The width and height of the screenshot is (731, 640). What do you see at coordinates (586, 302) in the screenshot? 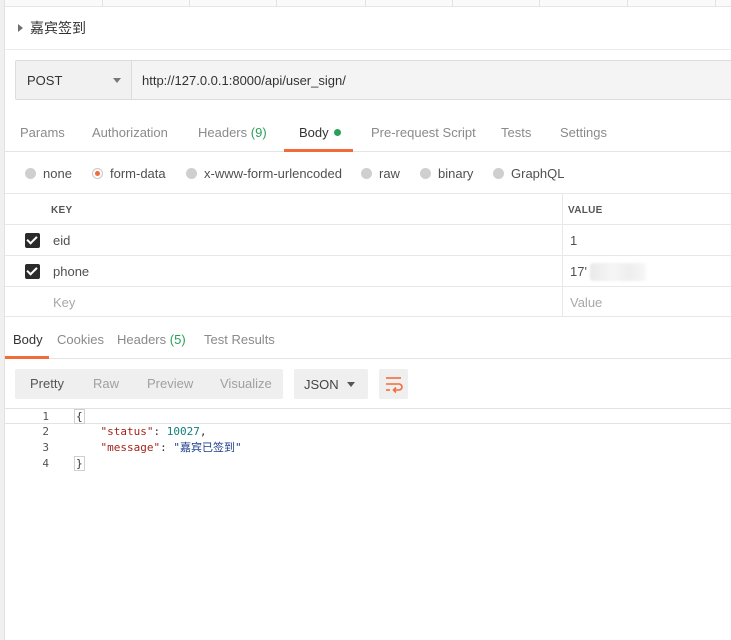
I see `value-placeholder: Value` at bounding box center [586, 302].